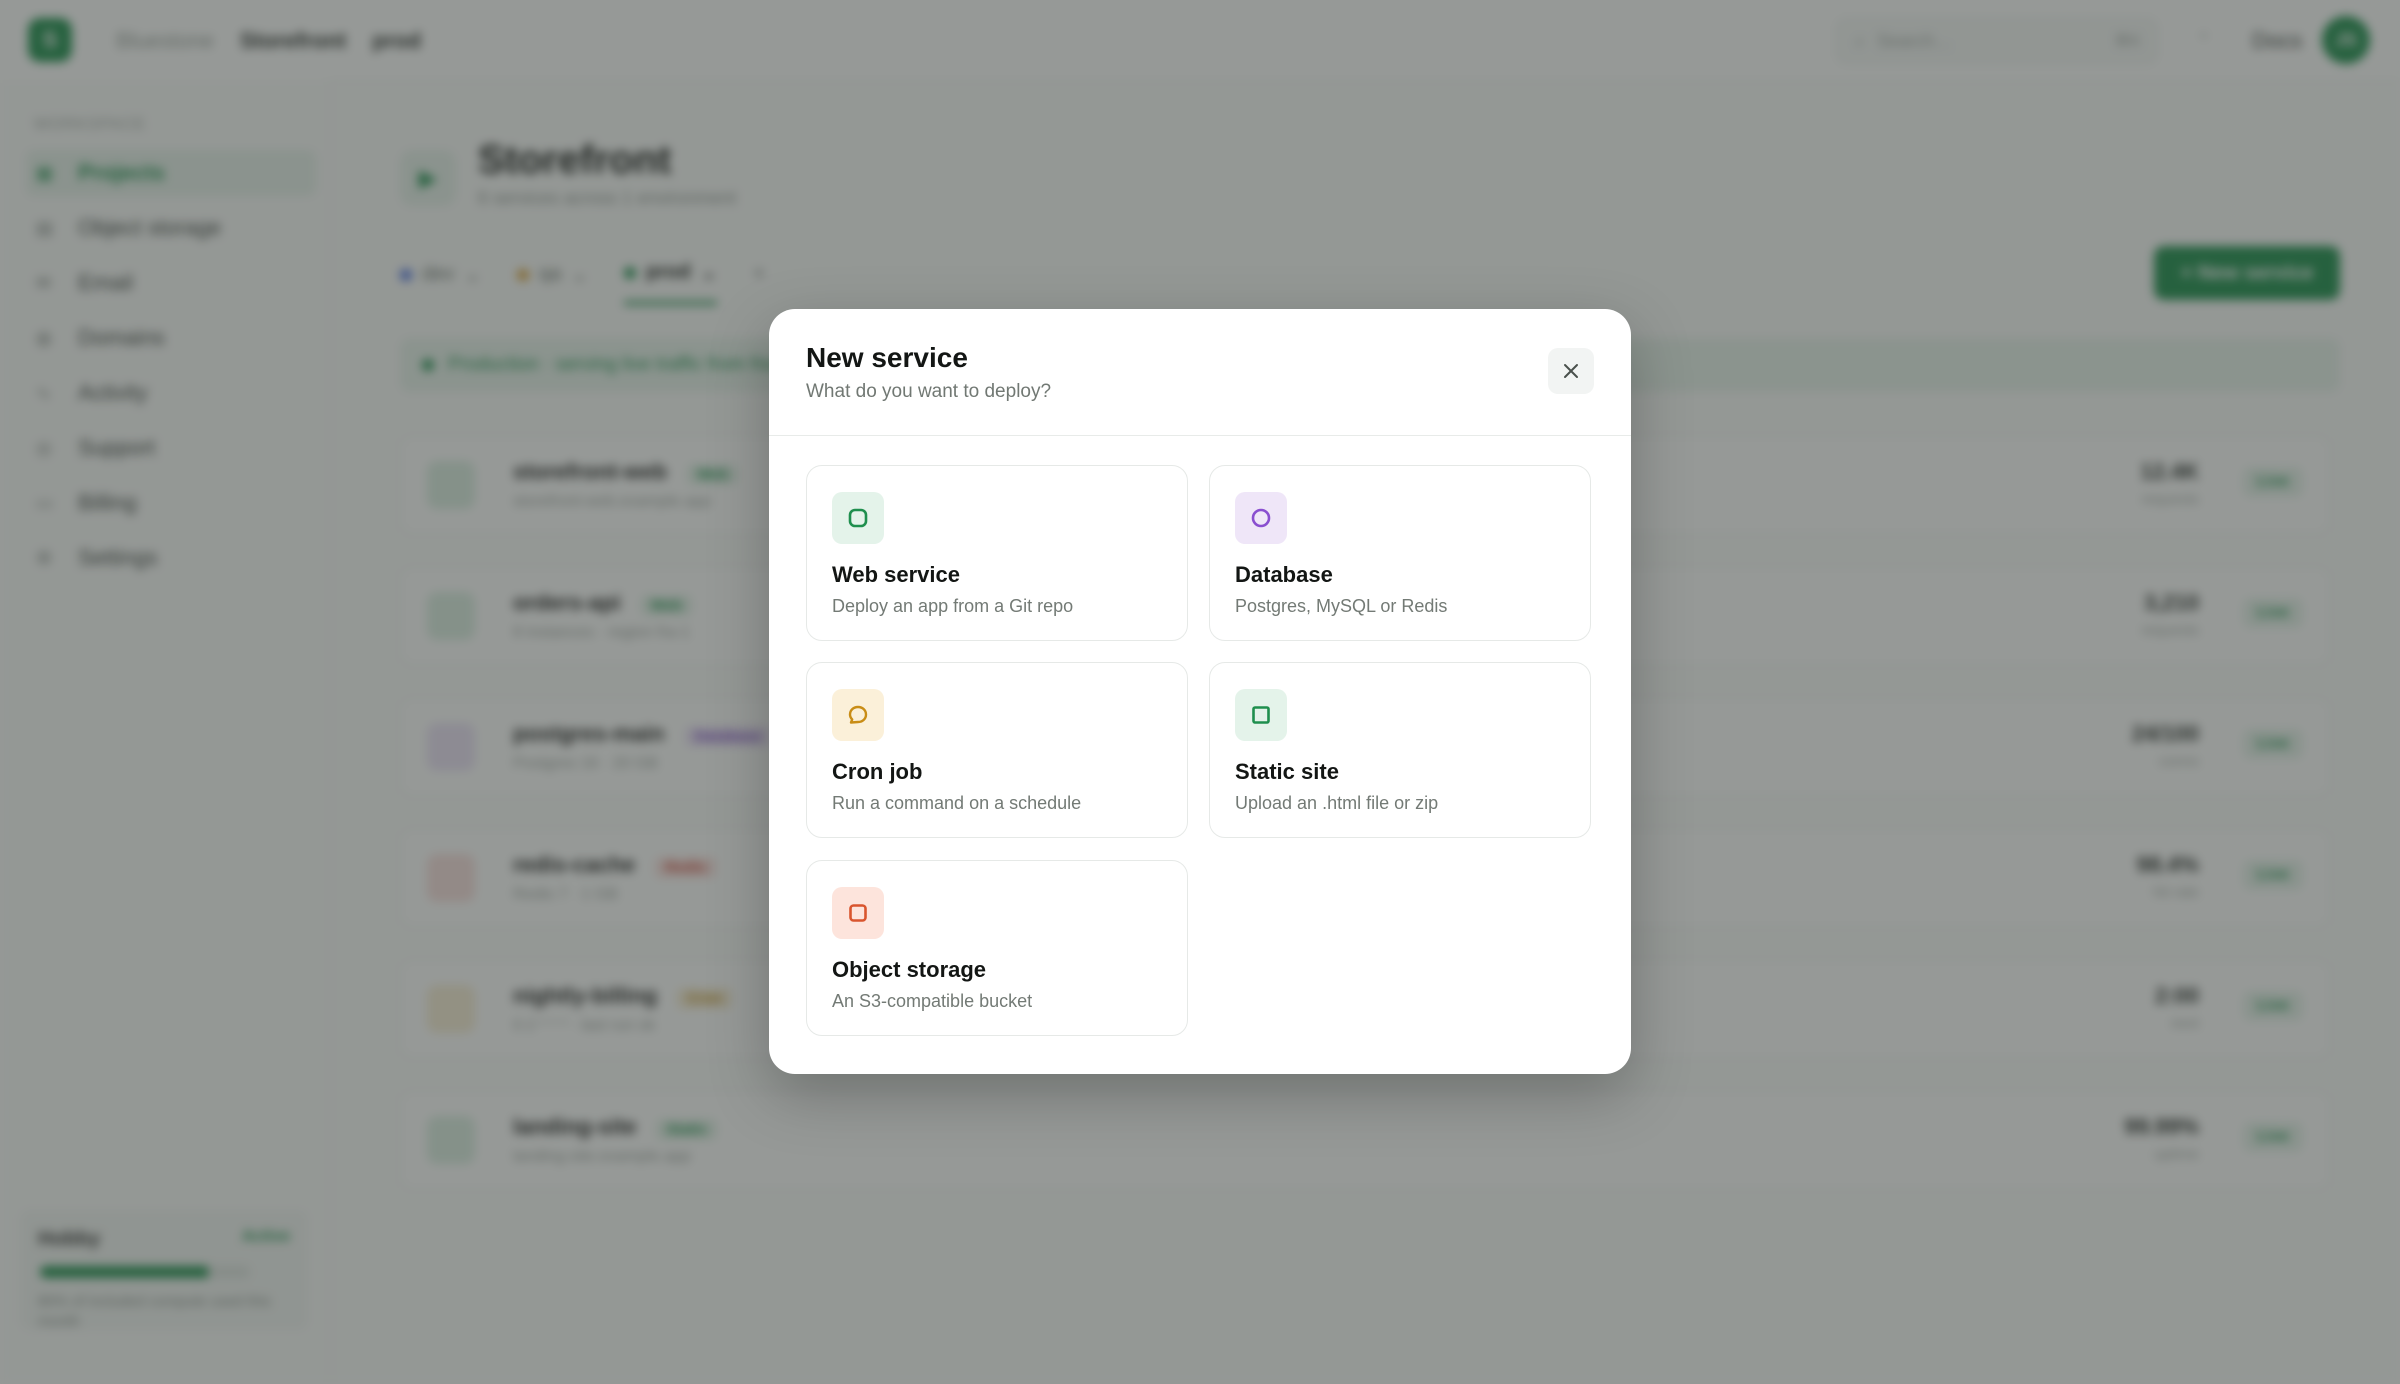 The width and height of the screenshot is (2400, 1384). Describe the element at coordinates (1261, 715) in the screenshot. I see `square-icon` at that location.